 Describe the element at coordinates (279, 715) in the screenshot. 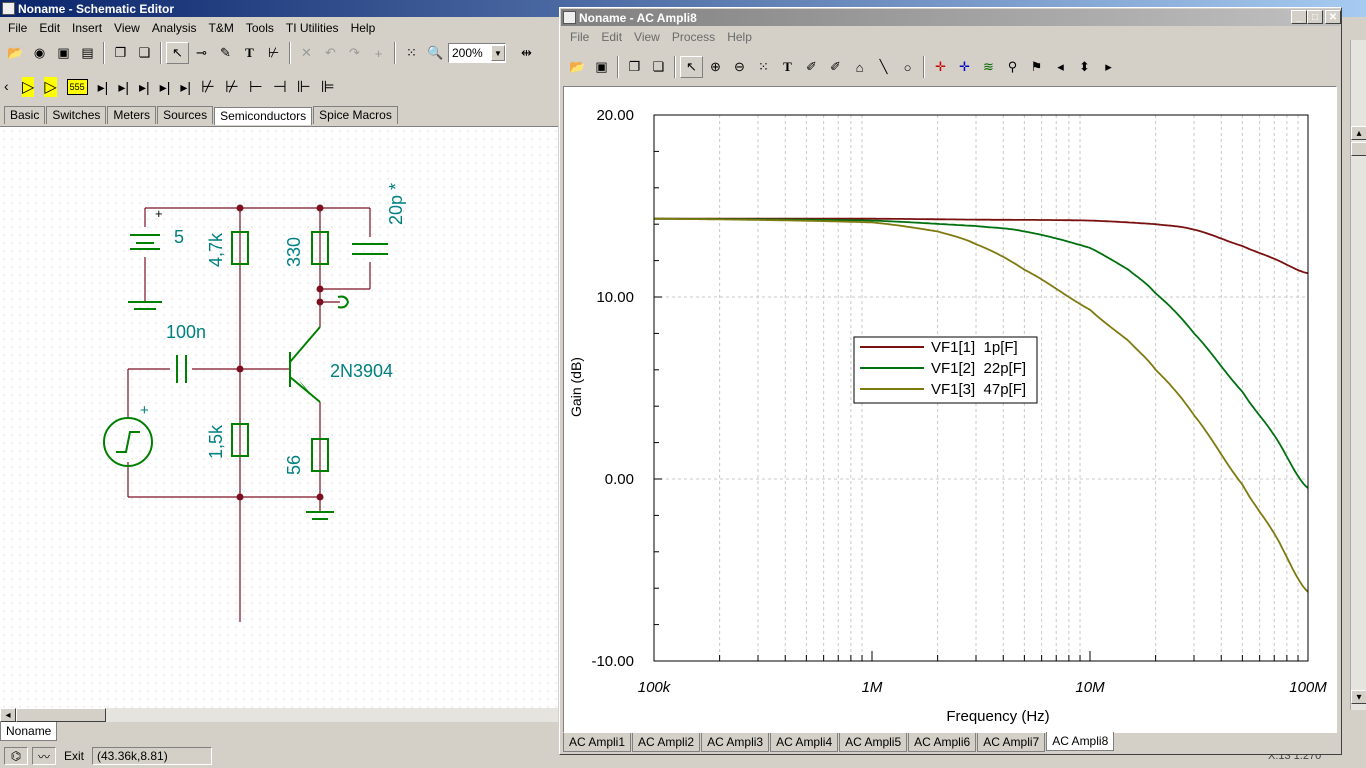

I see `editor-horizontal-scrollbar: ◂` at that location.